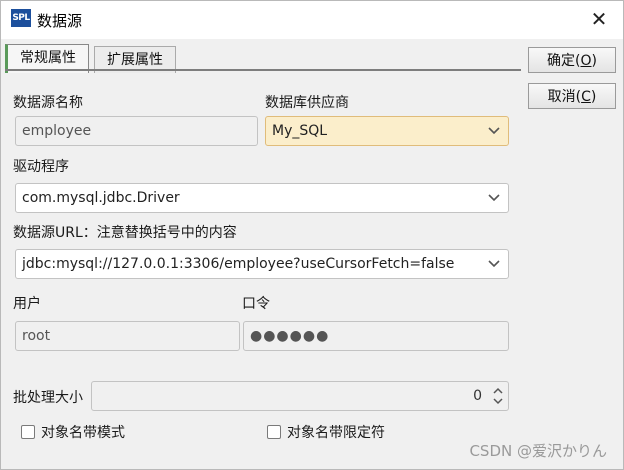 Image resolution: width=624 pixels, height=470 pixels. Describe the element at coordinates (60, 21) in the screenshot. I see `dialog-title: 数据源` at that location.